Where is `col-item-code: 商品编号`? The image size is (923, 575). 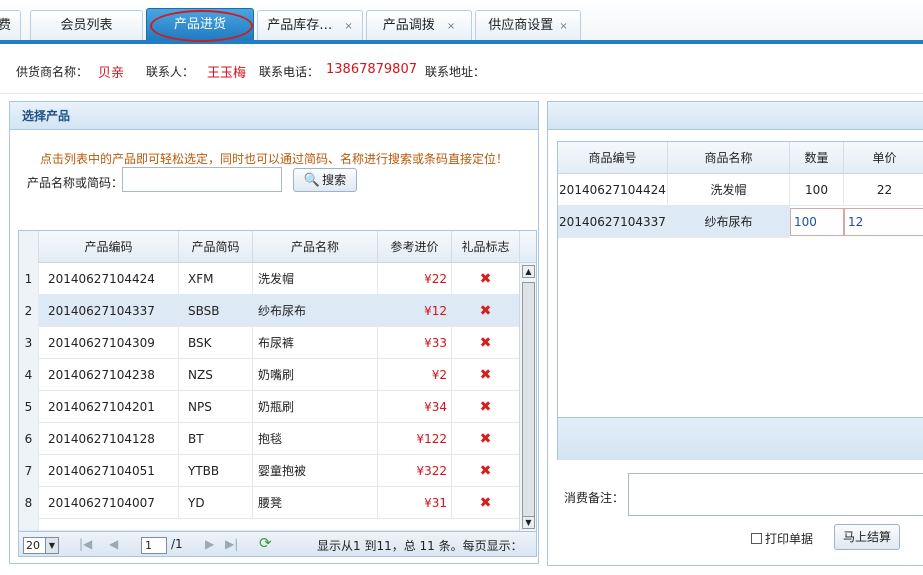 col-item-code: 商品编号 is located at coordinates (613, 158).